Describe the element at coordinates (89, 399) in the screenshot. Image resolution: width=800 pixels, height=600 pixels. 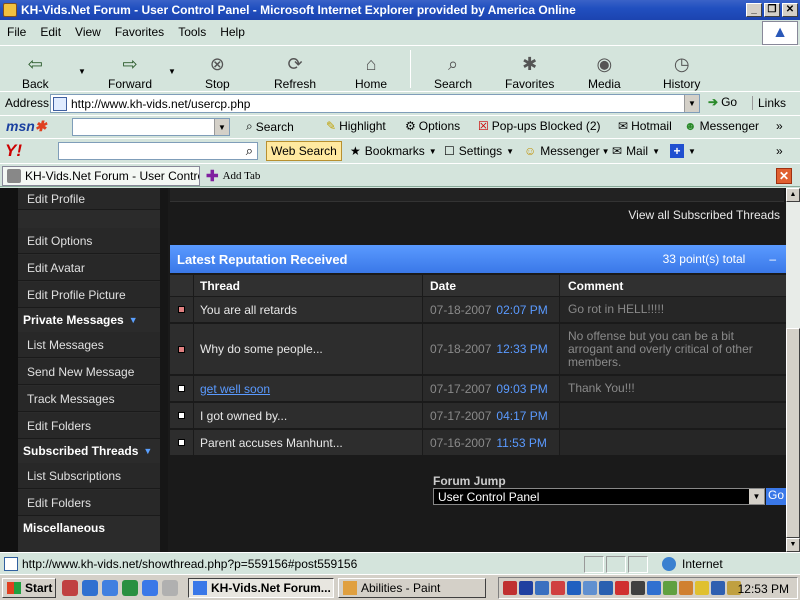
I see `sidebar-item-track-messages: Track Messages` at that location.